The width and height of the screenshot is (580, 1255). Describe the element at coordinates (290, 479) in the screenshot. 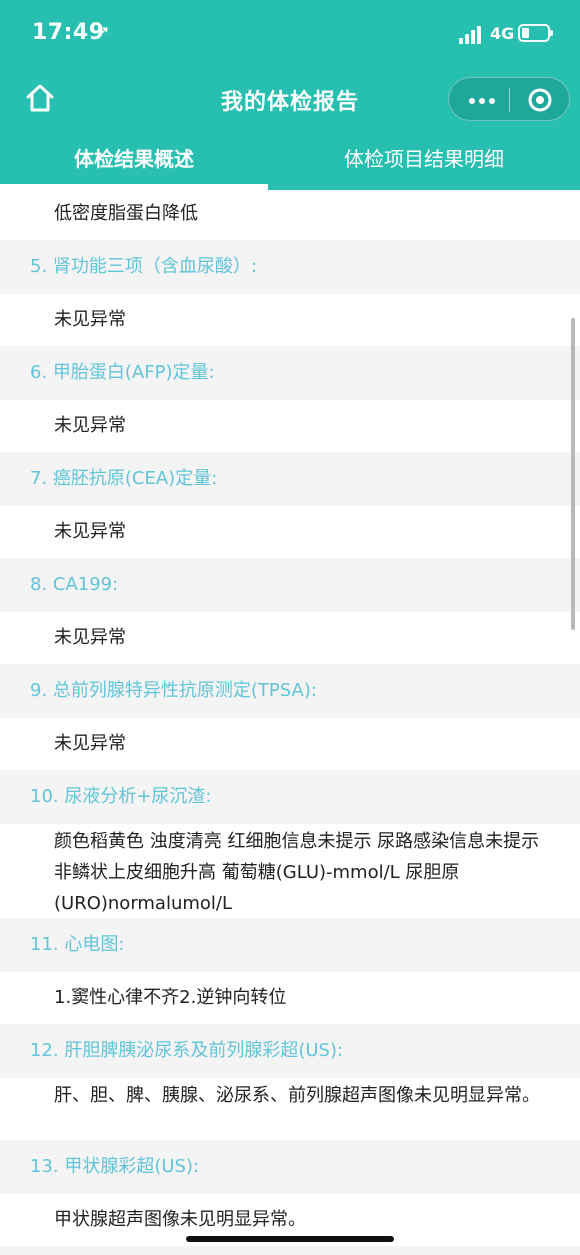

I see `section-title: 7. 癌胚抗原(CEA)定量:` at that location.